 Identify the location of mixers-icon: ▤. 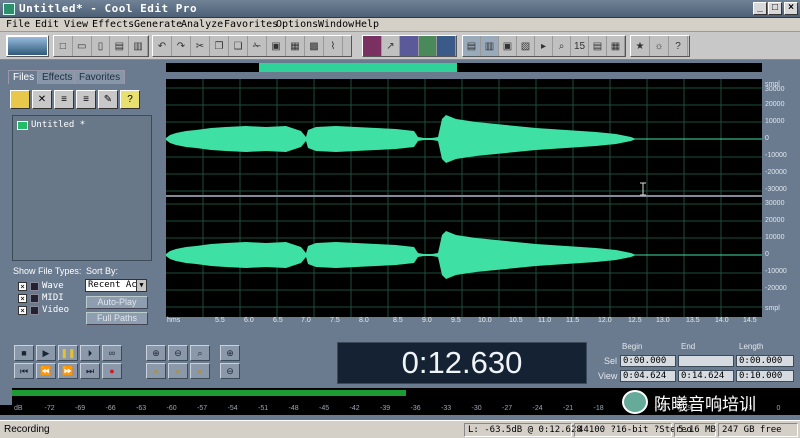
(598, 46).